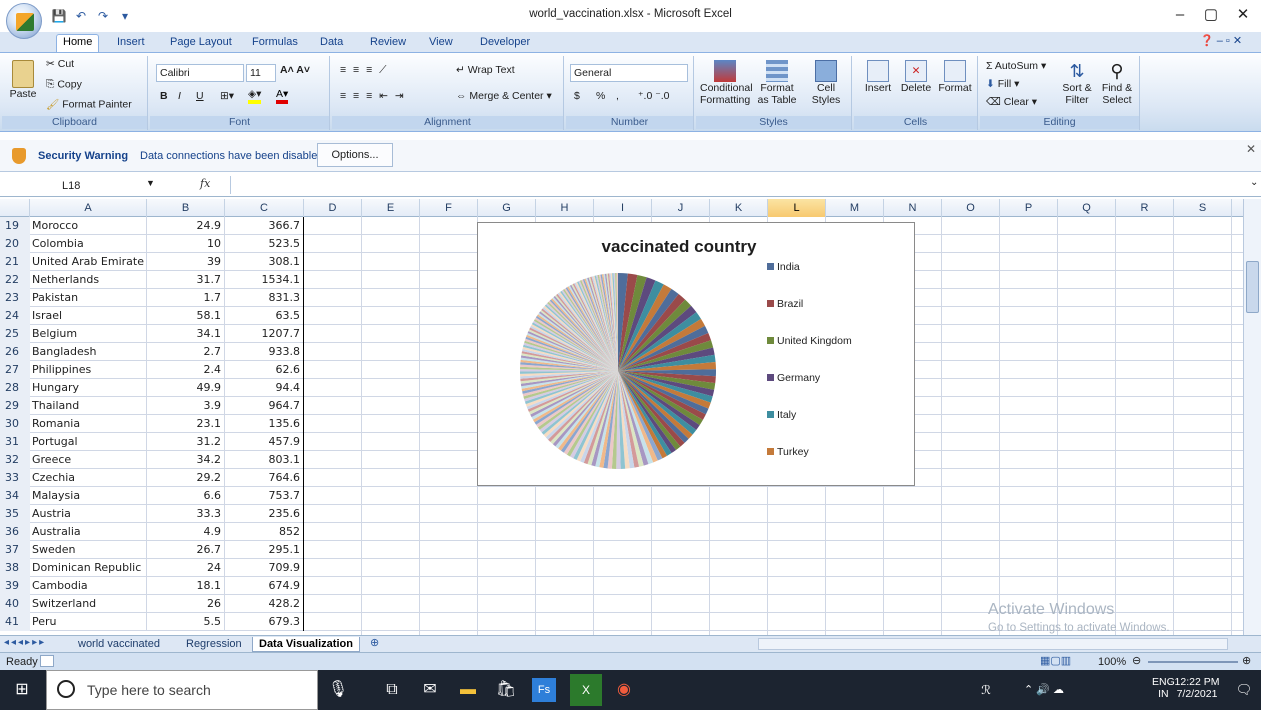  Describe the element at coordinates (88, 460) in the screenshot. I see `cell-country: Greece` at that location.